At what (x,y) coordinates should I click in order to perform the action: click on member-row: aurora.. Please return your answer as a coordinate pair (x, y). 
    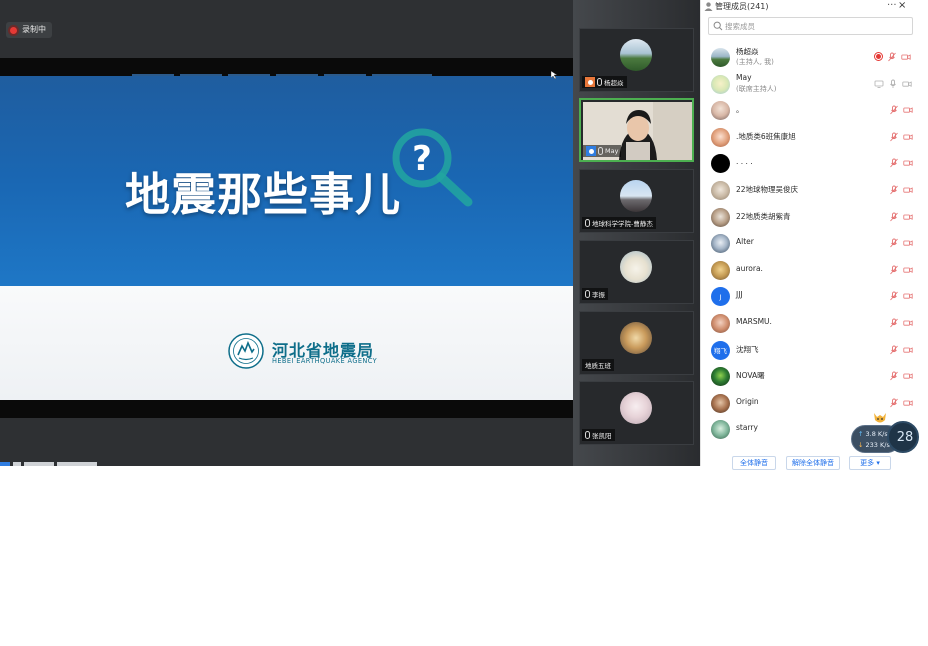
    Looking at the image, I should click on (807, 270).